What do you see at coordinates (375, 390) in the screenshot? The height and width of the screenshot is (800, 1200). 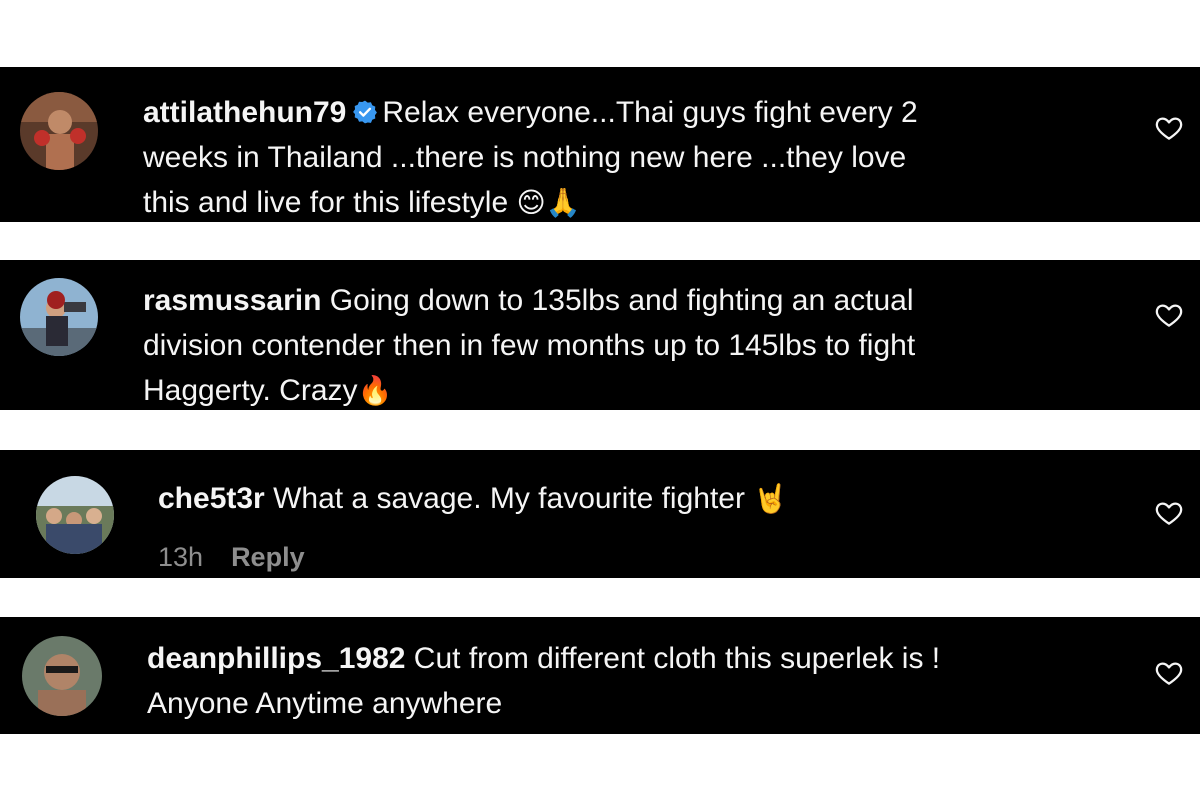 I see `emoji: 🔥` at bounding box center [375, 390].